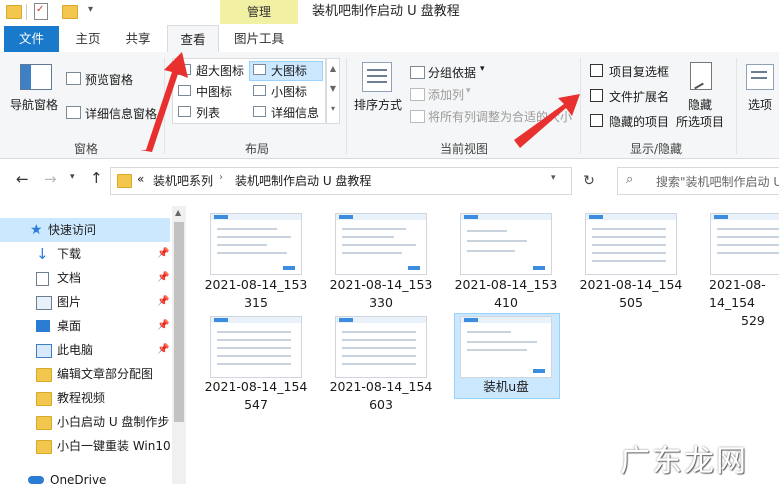  I want to click on nav-item-folder: 小白一键重装 Win10, so click(85, 446).